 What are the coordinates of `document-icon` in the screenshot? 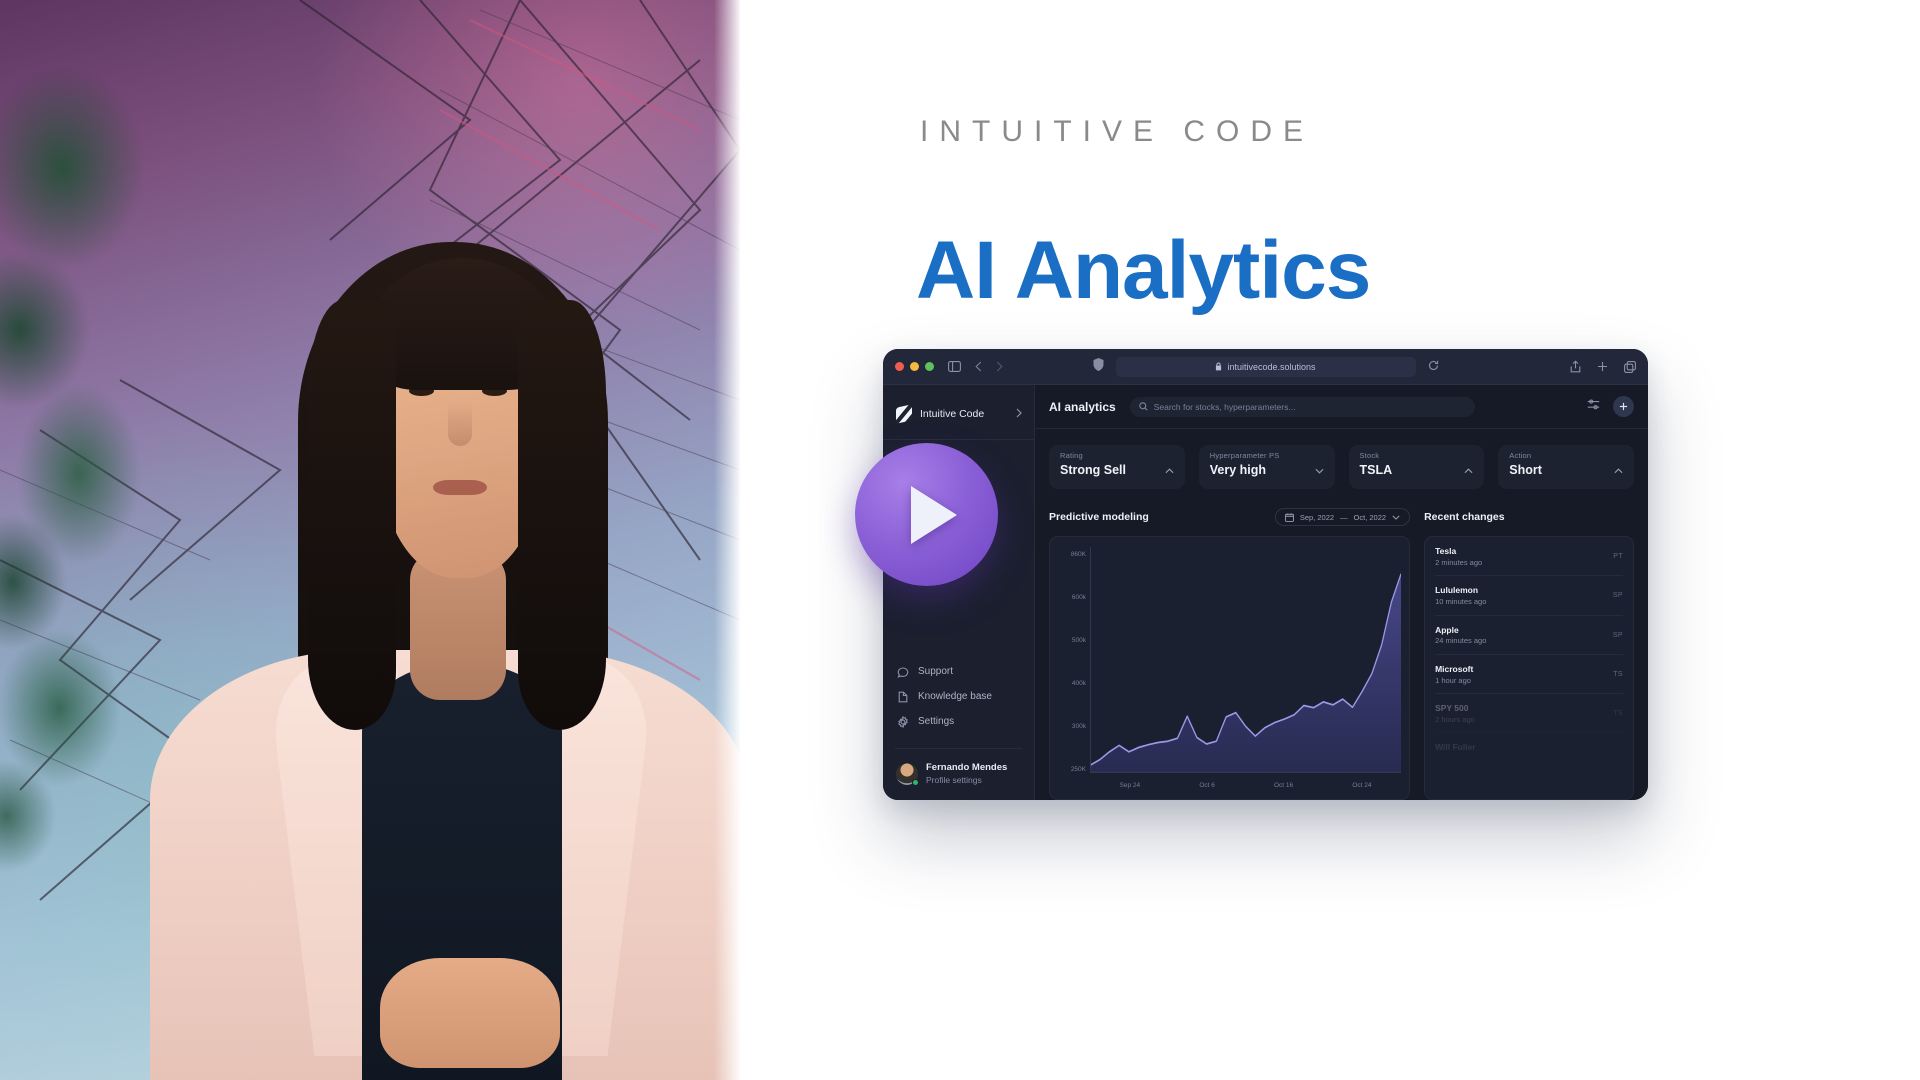 It's located at (903, 697).